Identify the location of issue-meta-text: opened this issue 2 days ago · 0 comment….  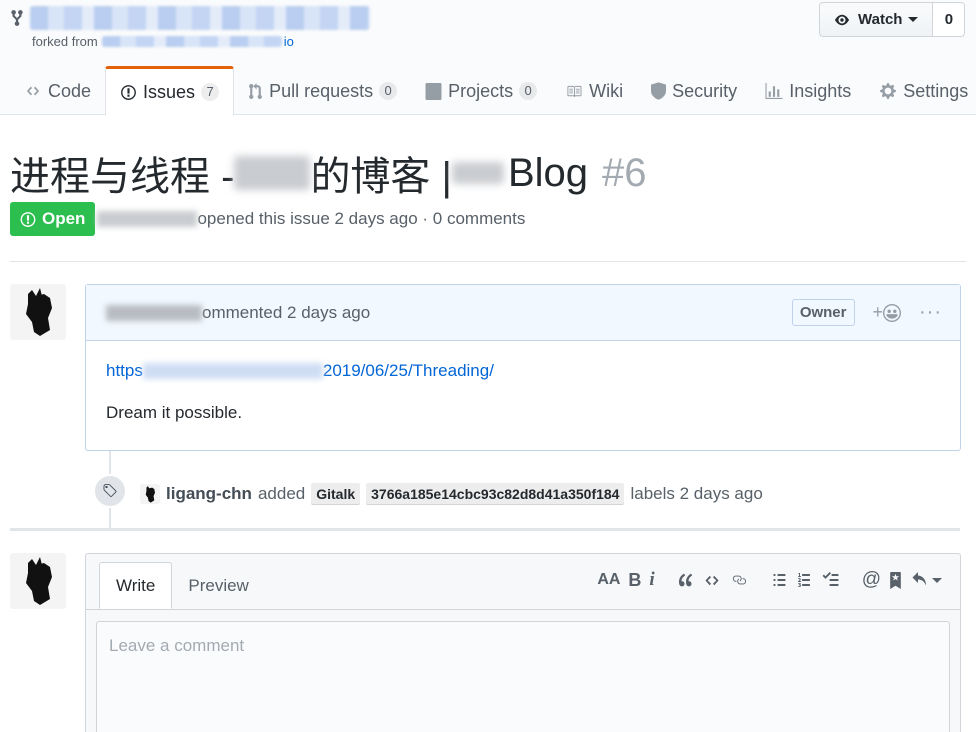
(361, 218).